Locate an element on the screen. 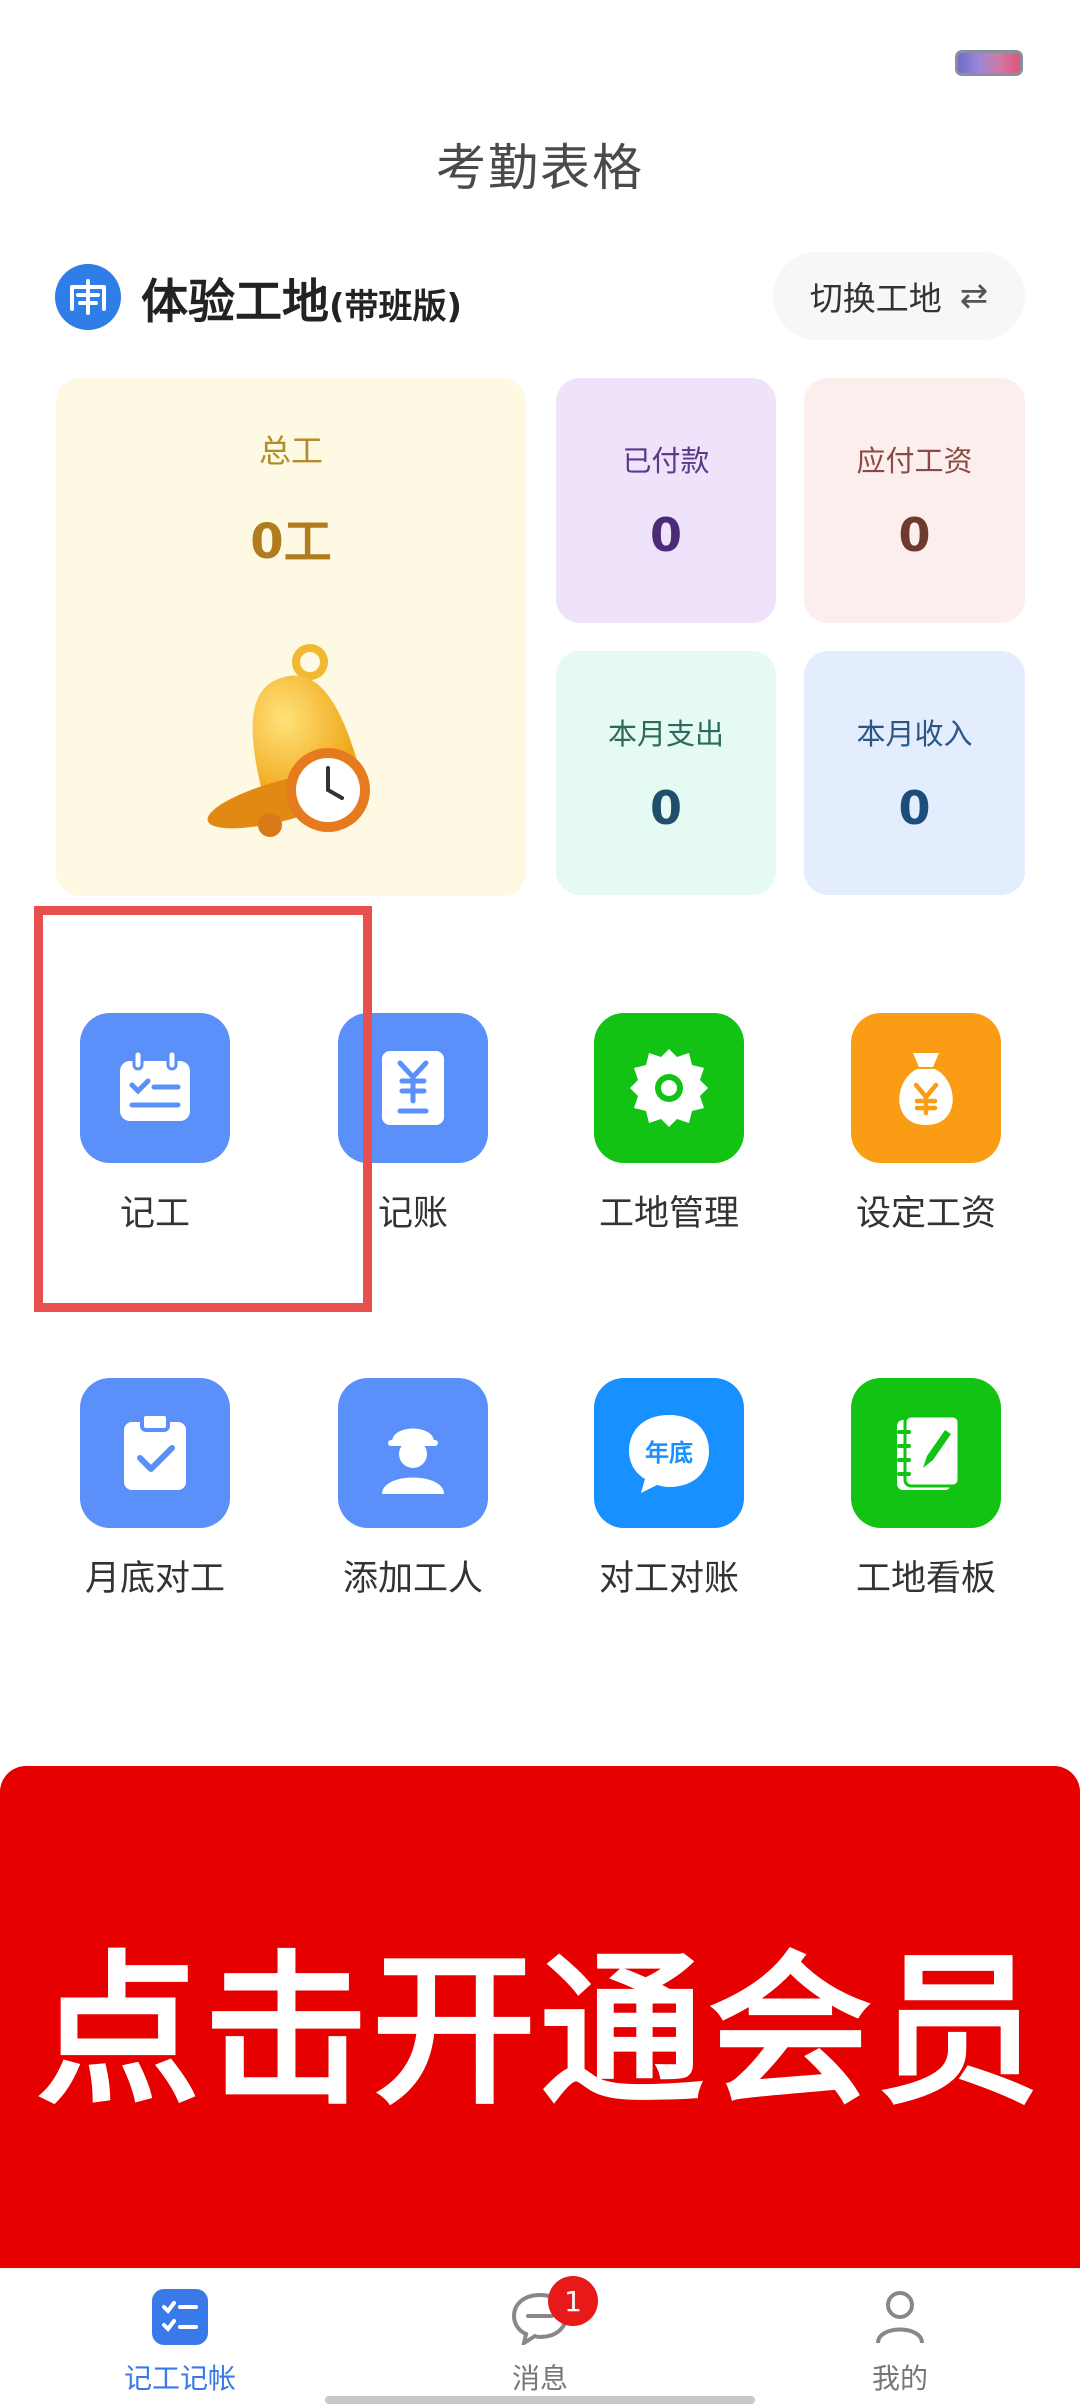  tab-messages-label: 消息 is located at coordinates (539, 2378).